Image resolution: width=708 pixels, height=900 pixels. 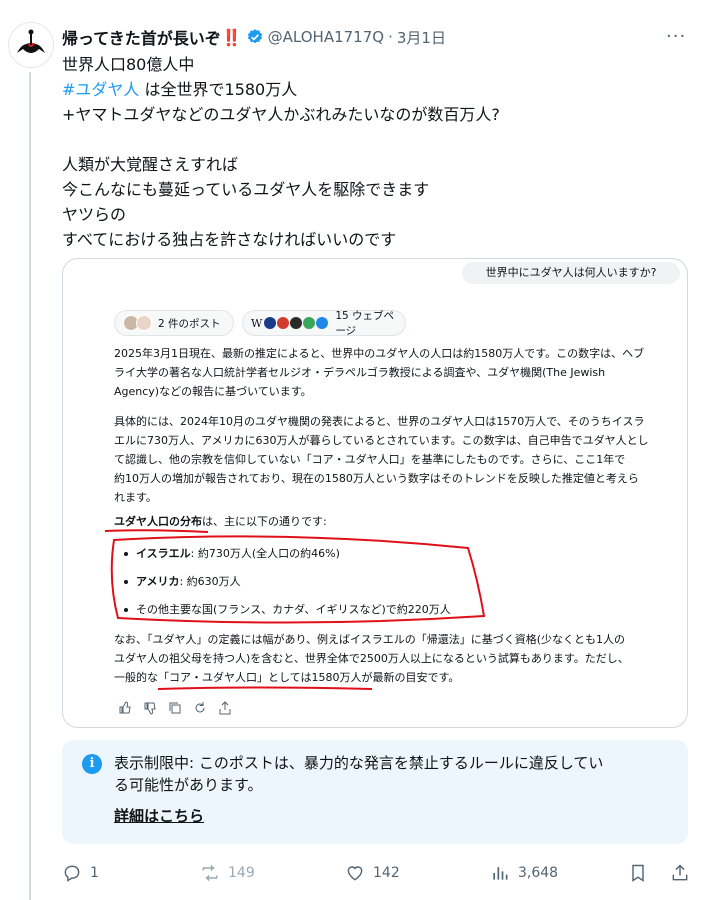 What do you see at coordinates (265, 688) in the screenshot?
I see `core-population-underline` at bounding box center [265, 688].